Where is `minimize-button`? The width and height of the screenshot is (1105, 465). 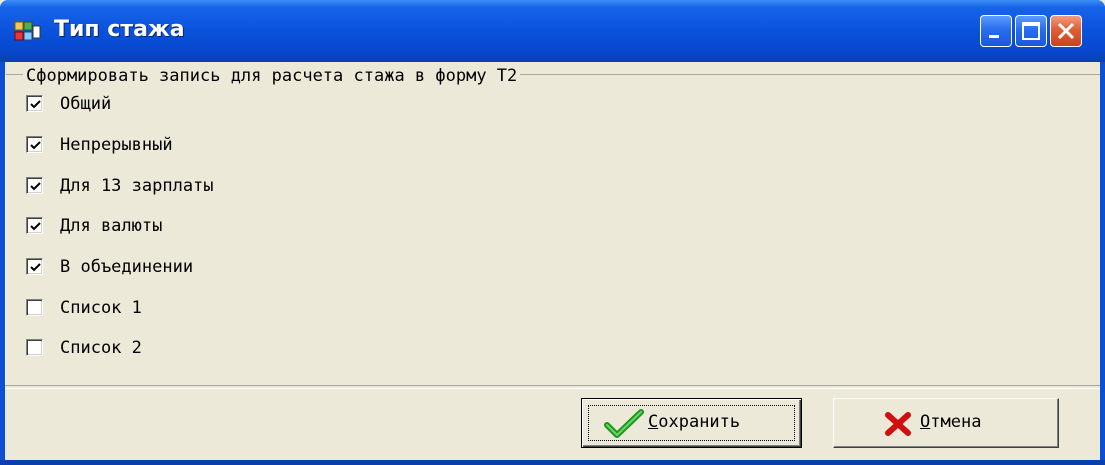
minimize-button is located at coordinates (996, 31).